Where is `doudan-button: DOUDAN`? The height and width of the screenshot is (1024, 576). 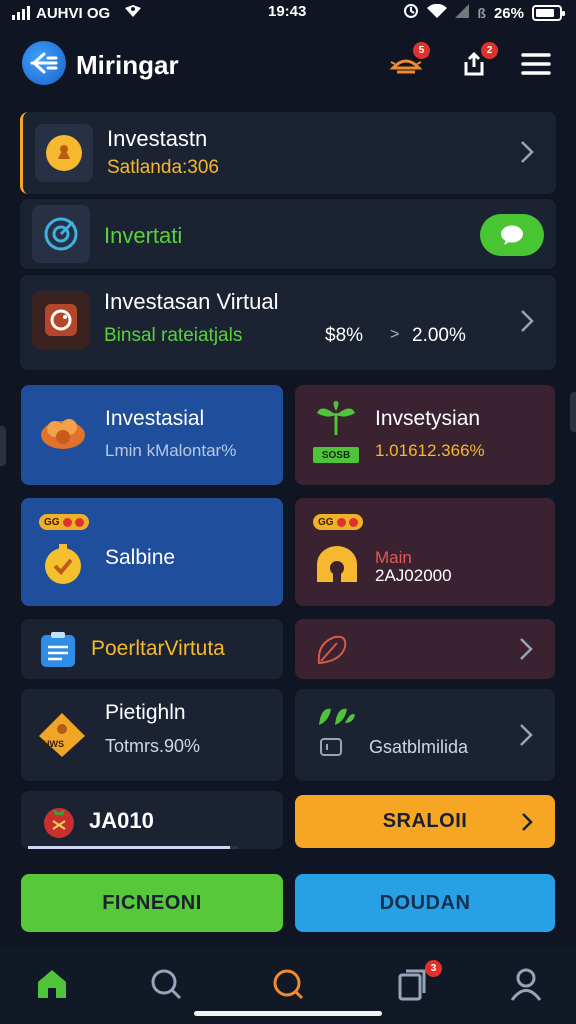
doudan-button: DOUDAN is located at coordinates (425, 903).